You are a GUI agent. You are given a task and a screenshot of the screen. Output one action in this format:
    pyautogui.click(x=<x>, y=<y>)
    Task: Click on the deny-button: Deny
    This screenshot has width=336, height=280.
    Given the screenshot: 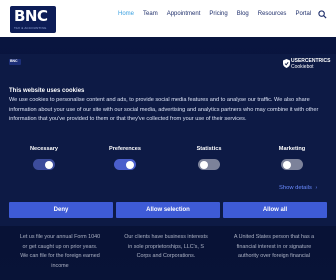 What is the action you would take?
    pyautogui.click(x=61, y=210)
    